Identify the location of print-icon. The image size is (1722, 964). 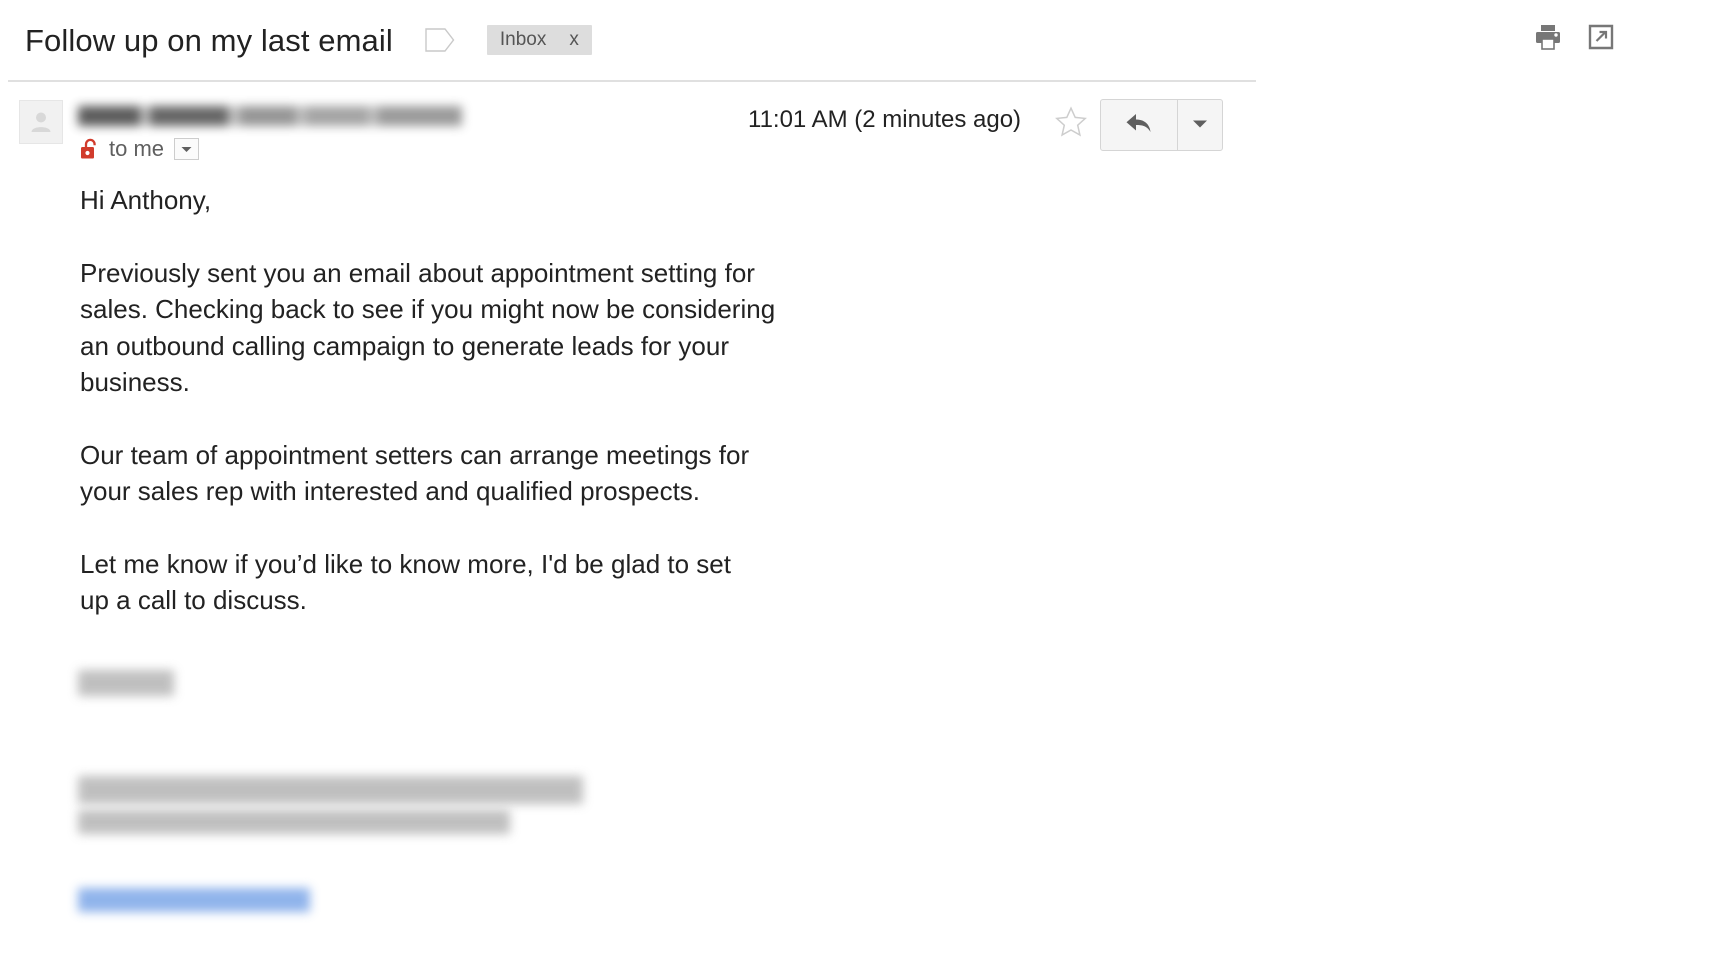
(1548, 37).